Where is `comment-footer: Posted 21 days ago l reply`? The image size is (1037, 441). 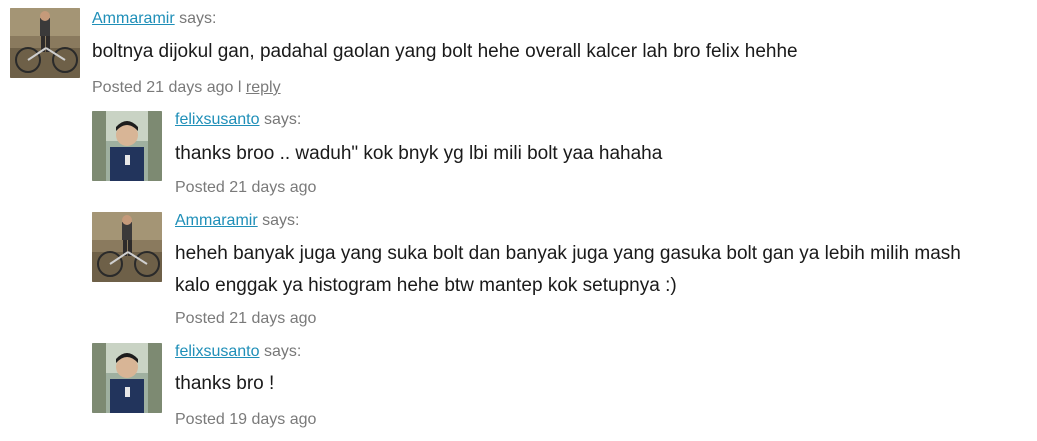 comment-footer: Posted 21 days ago l reply is located at coordinates (186, 88).